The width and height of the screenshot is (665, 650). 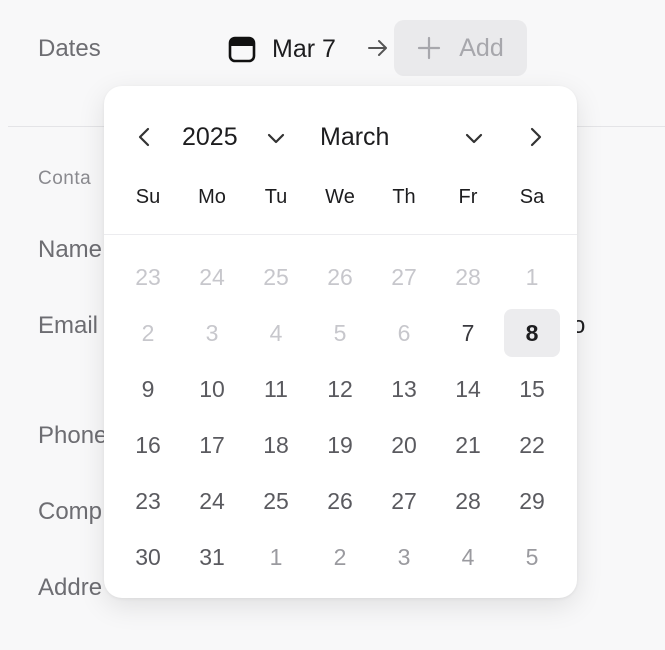 I want to click on day-number: 16, so click(x=148, y=444).